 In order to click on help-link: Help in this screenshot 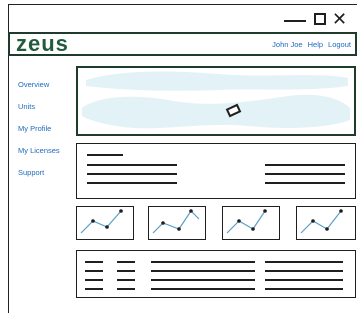, I will do `click(315, 44)`.